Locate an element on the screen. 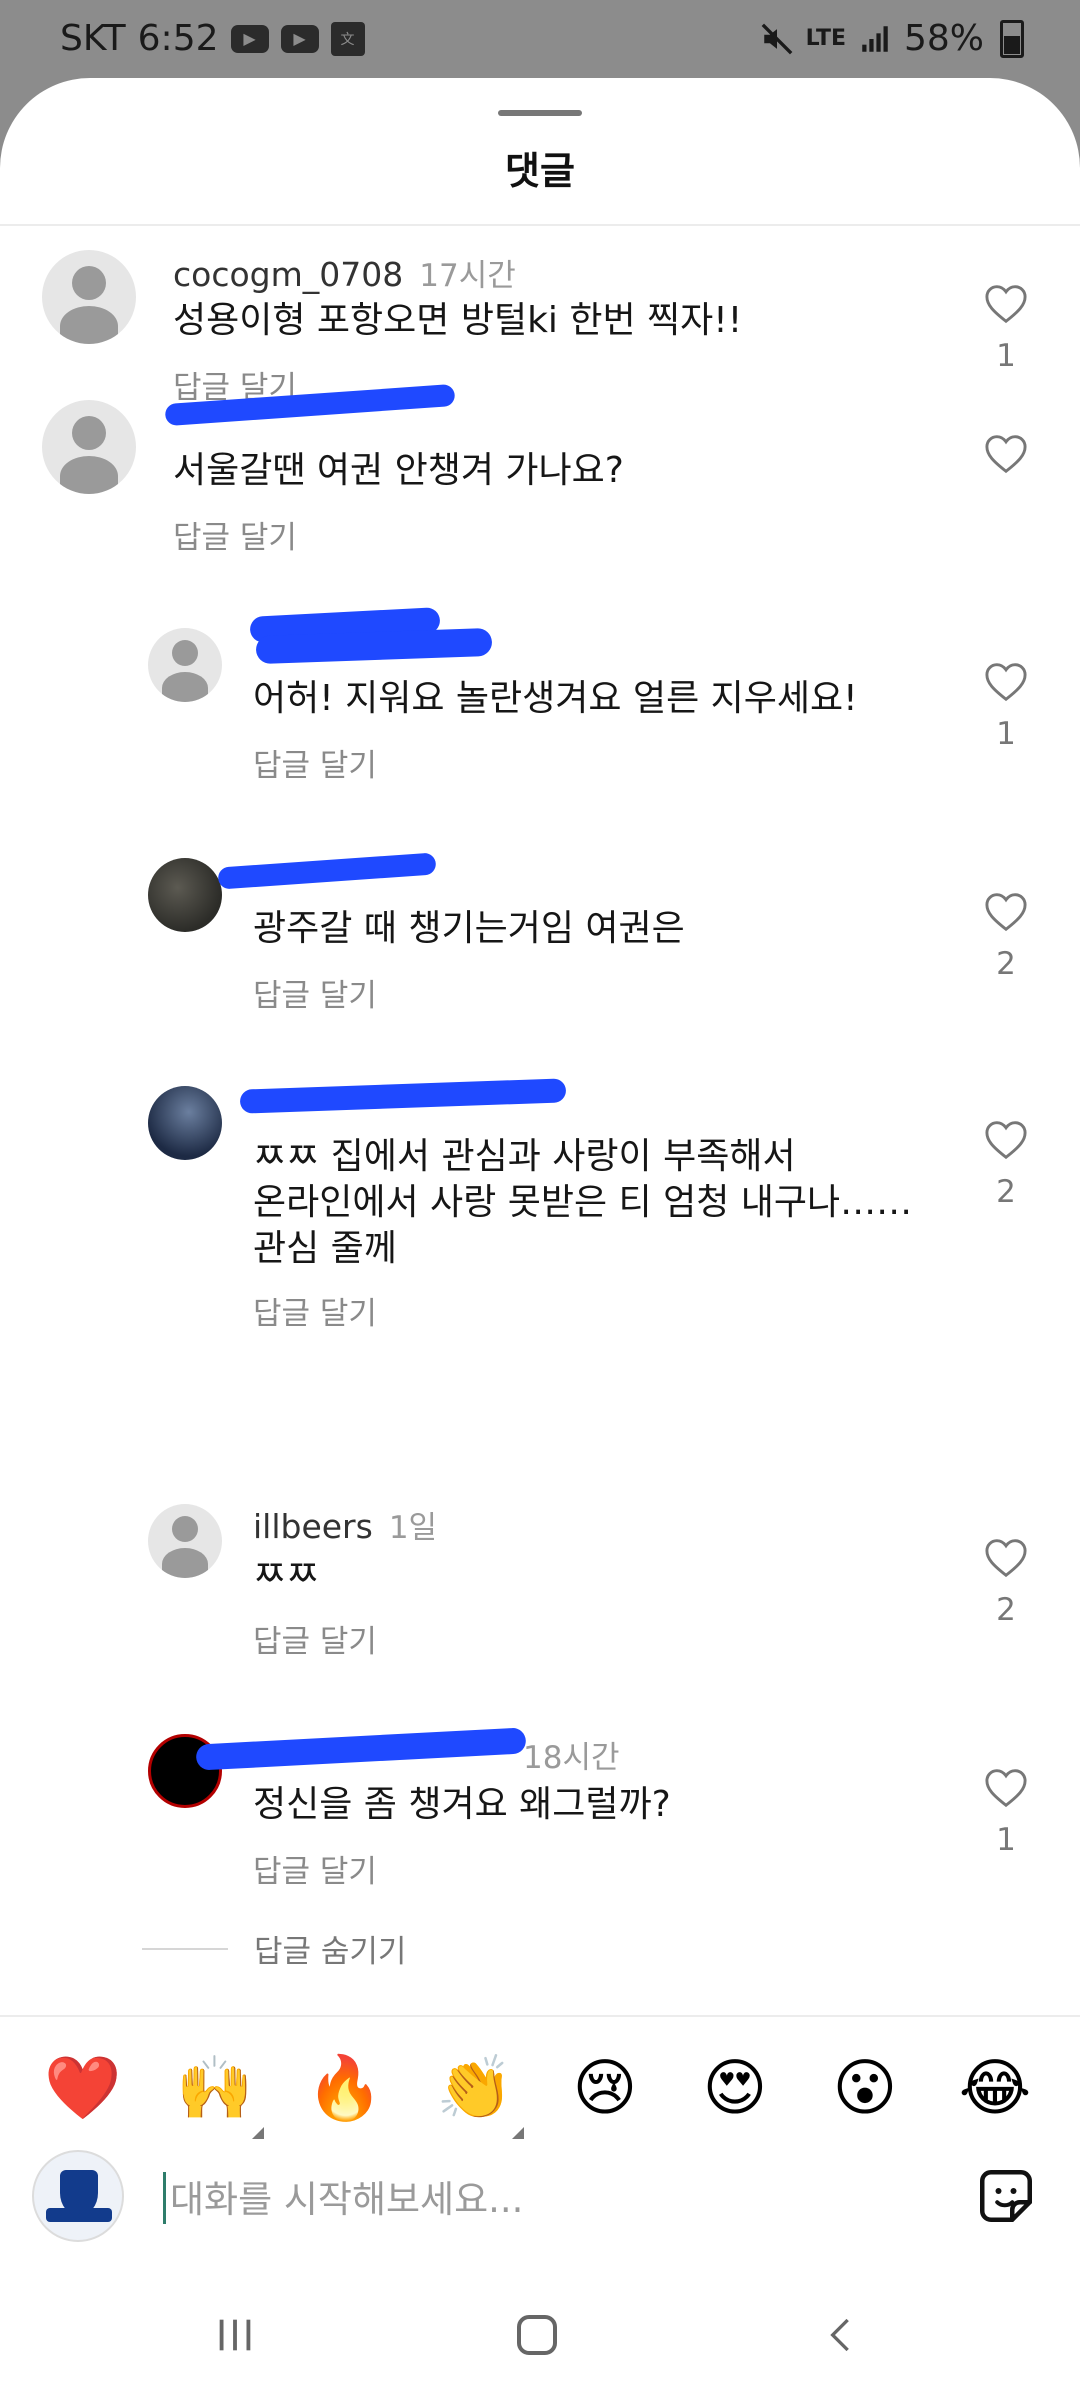  emoji-surprised-button: 😮 is located at coordinates (865, 2088).